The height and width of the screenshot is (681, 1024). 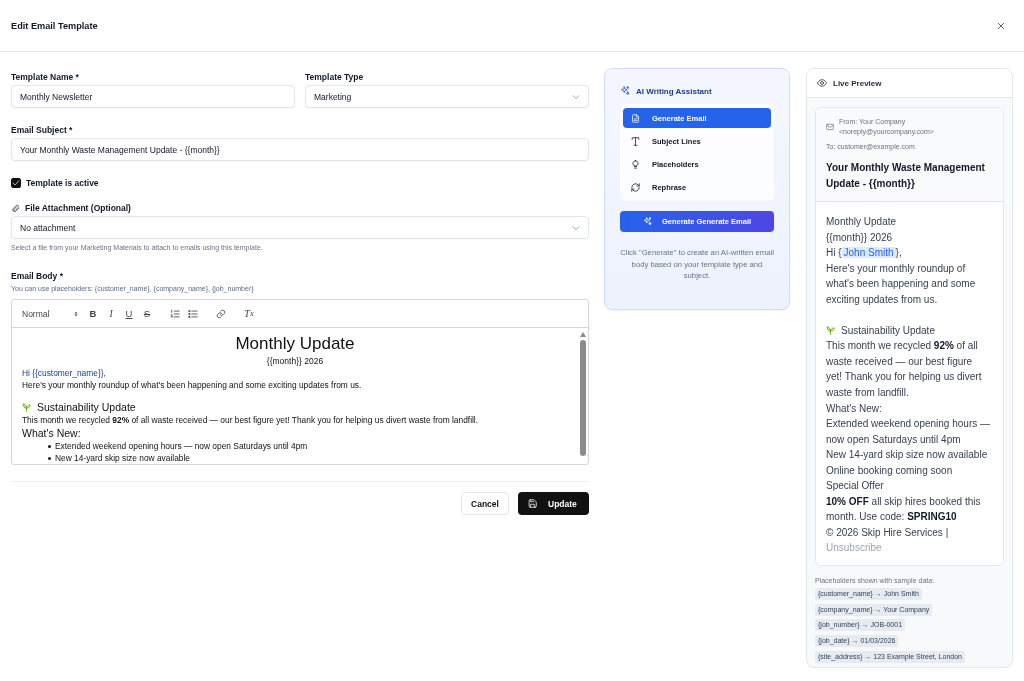 I want to click on up-down-arrows-icon, so click(x=76, y=313).